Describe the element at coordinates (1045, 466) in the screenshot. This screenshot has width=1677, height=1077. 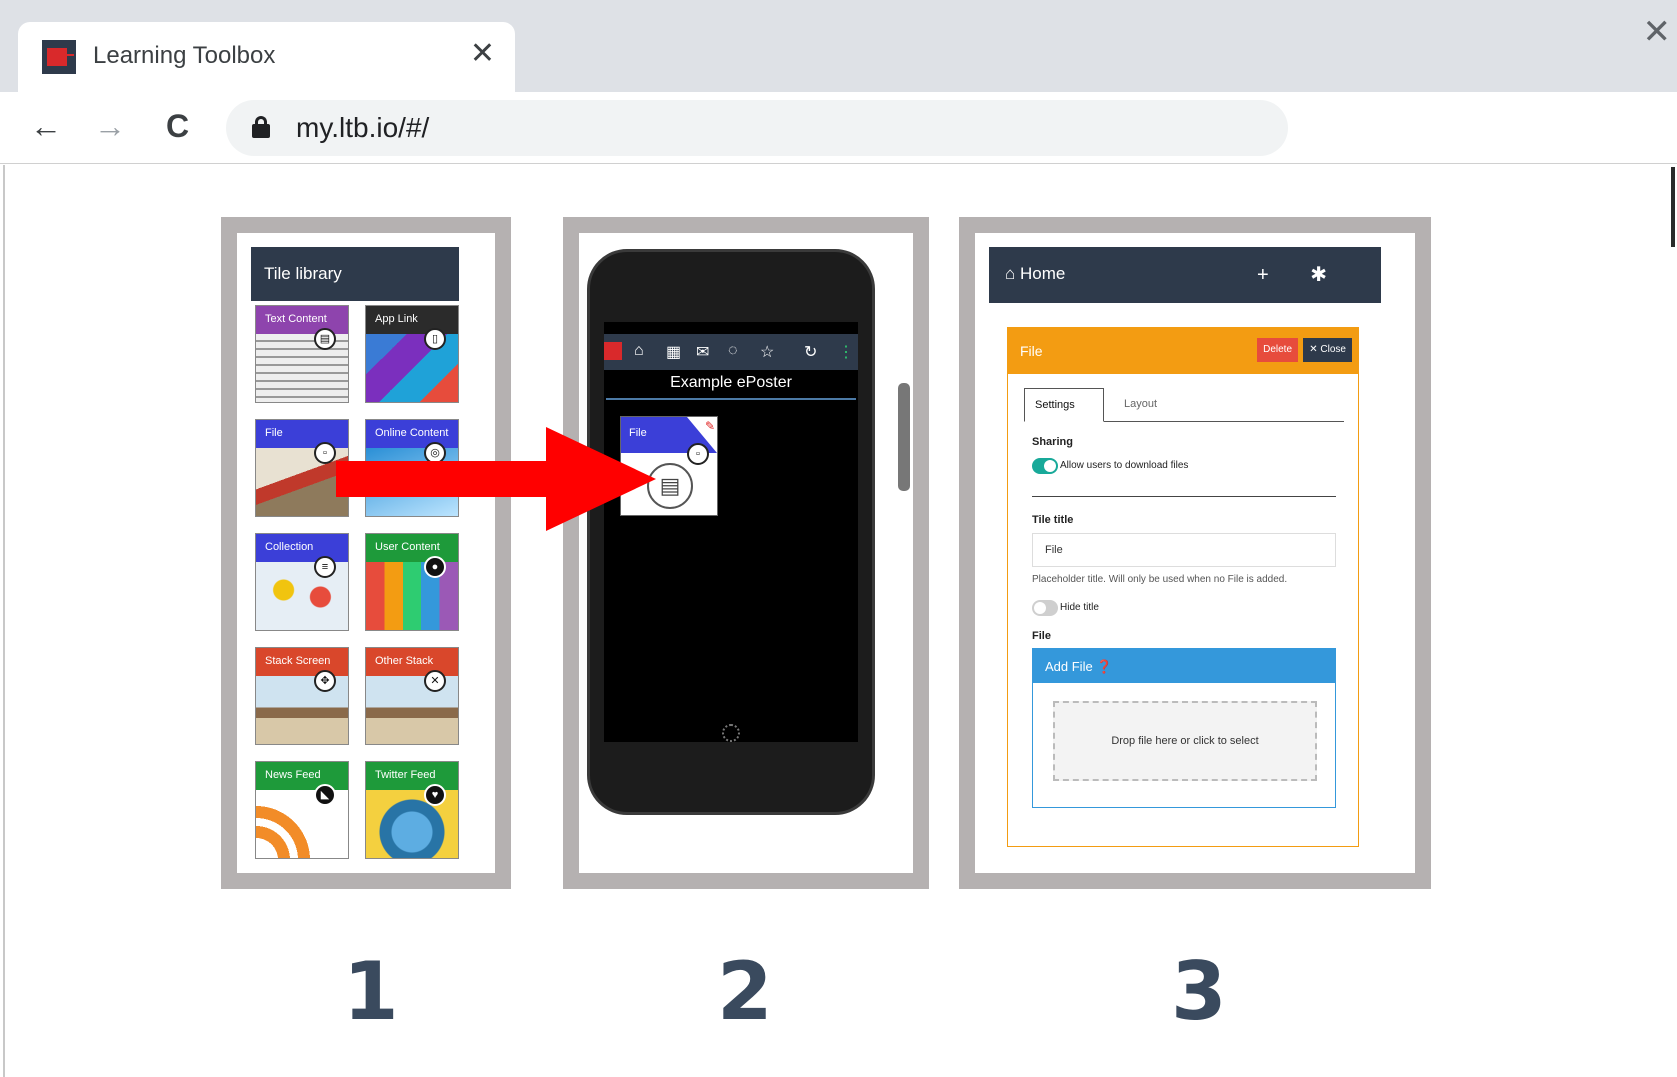
I see `download-toggle` at that location.